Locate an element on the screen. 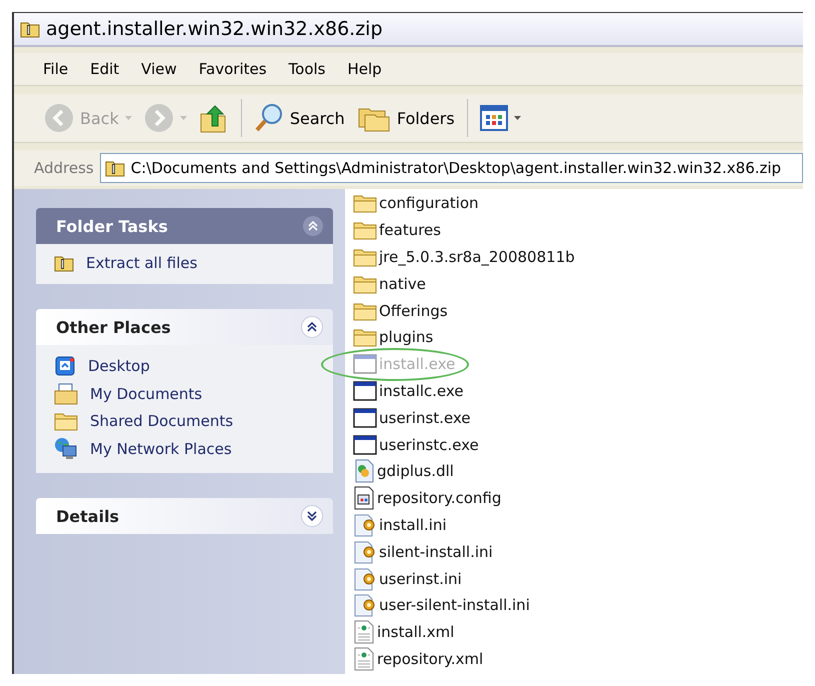  search-icon is located at coordinates (269, 118).